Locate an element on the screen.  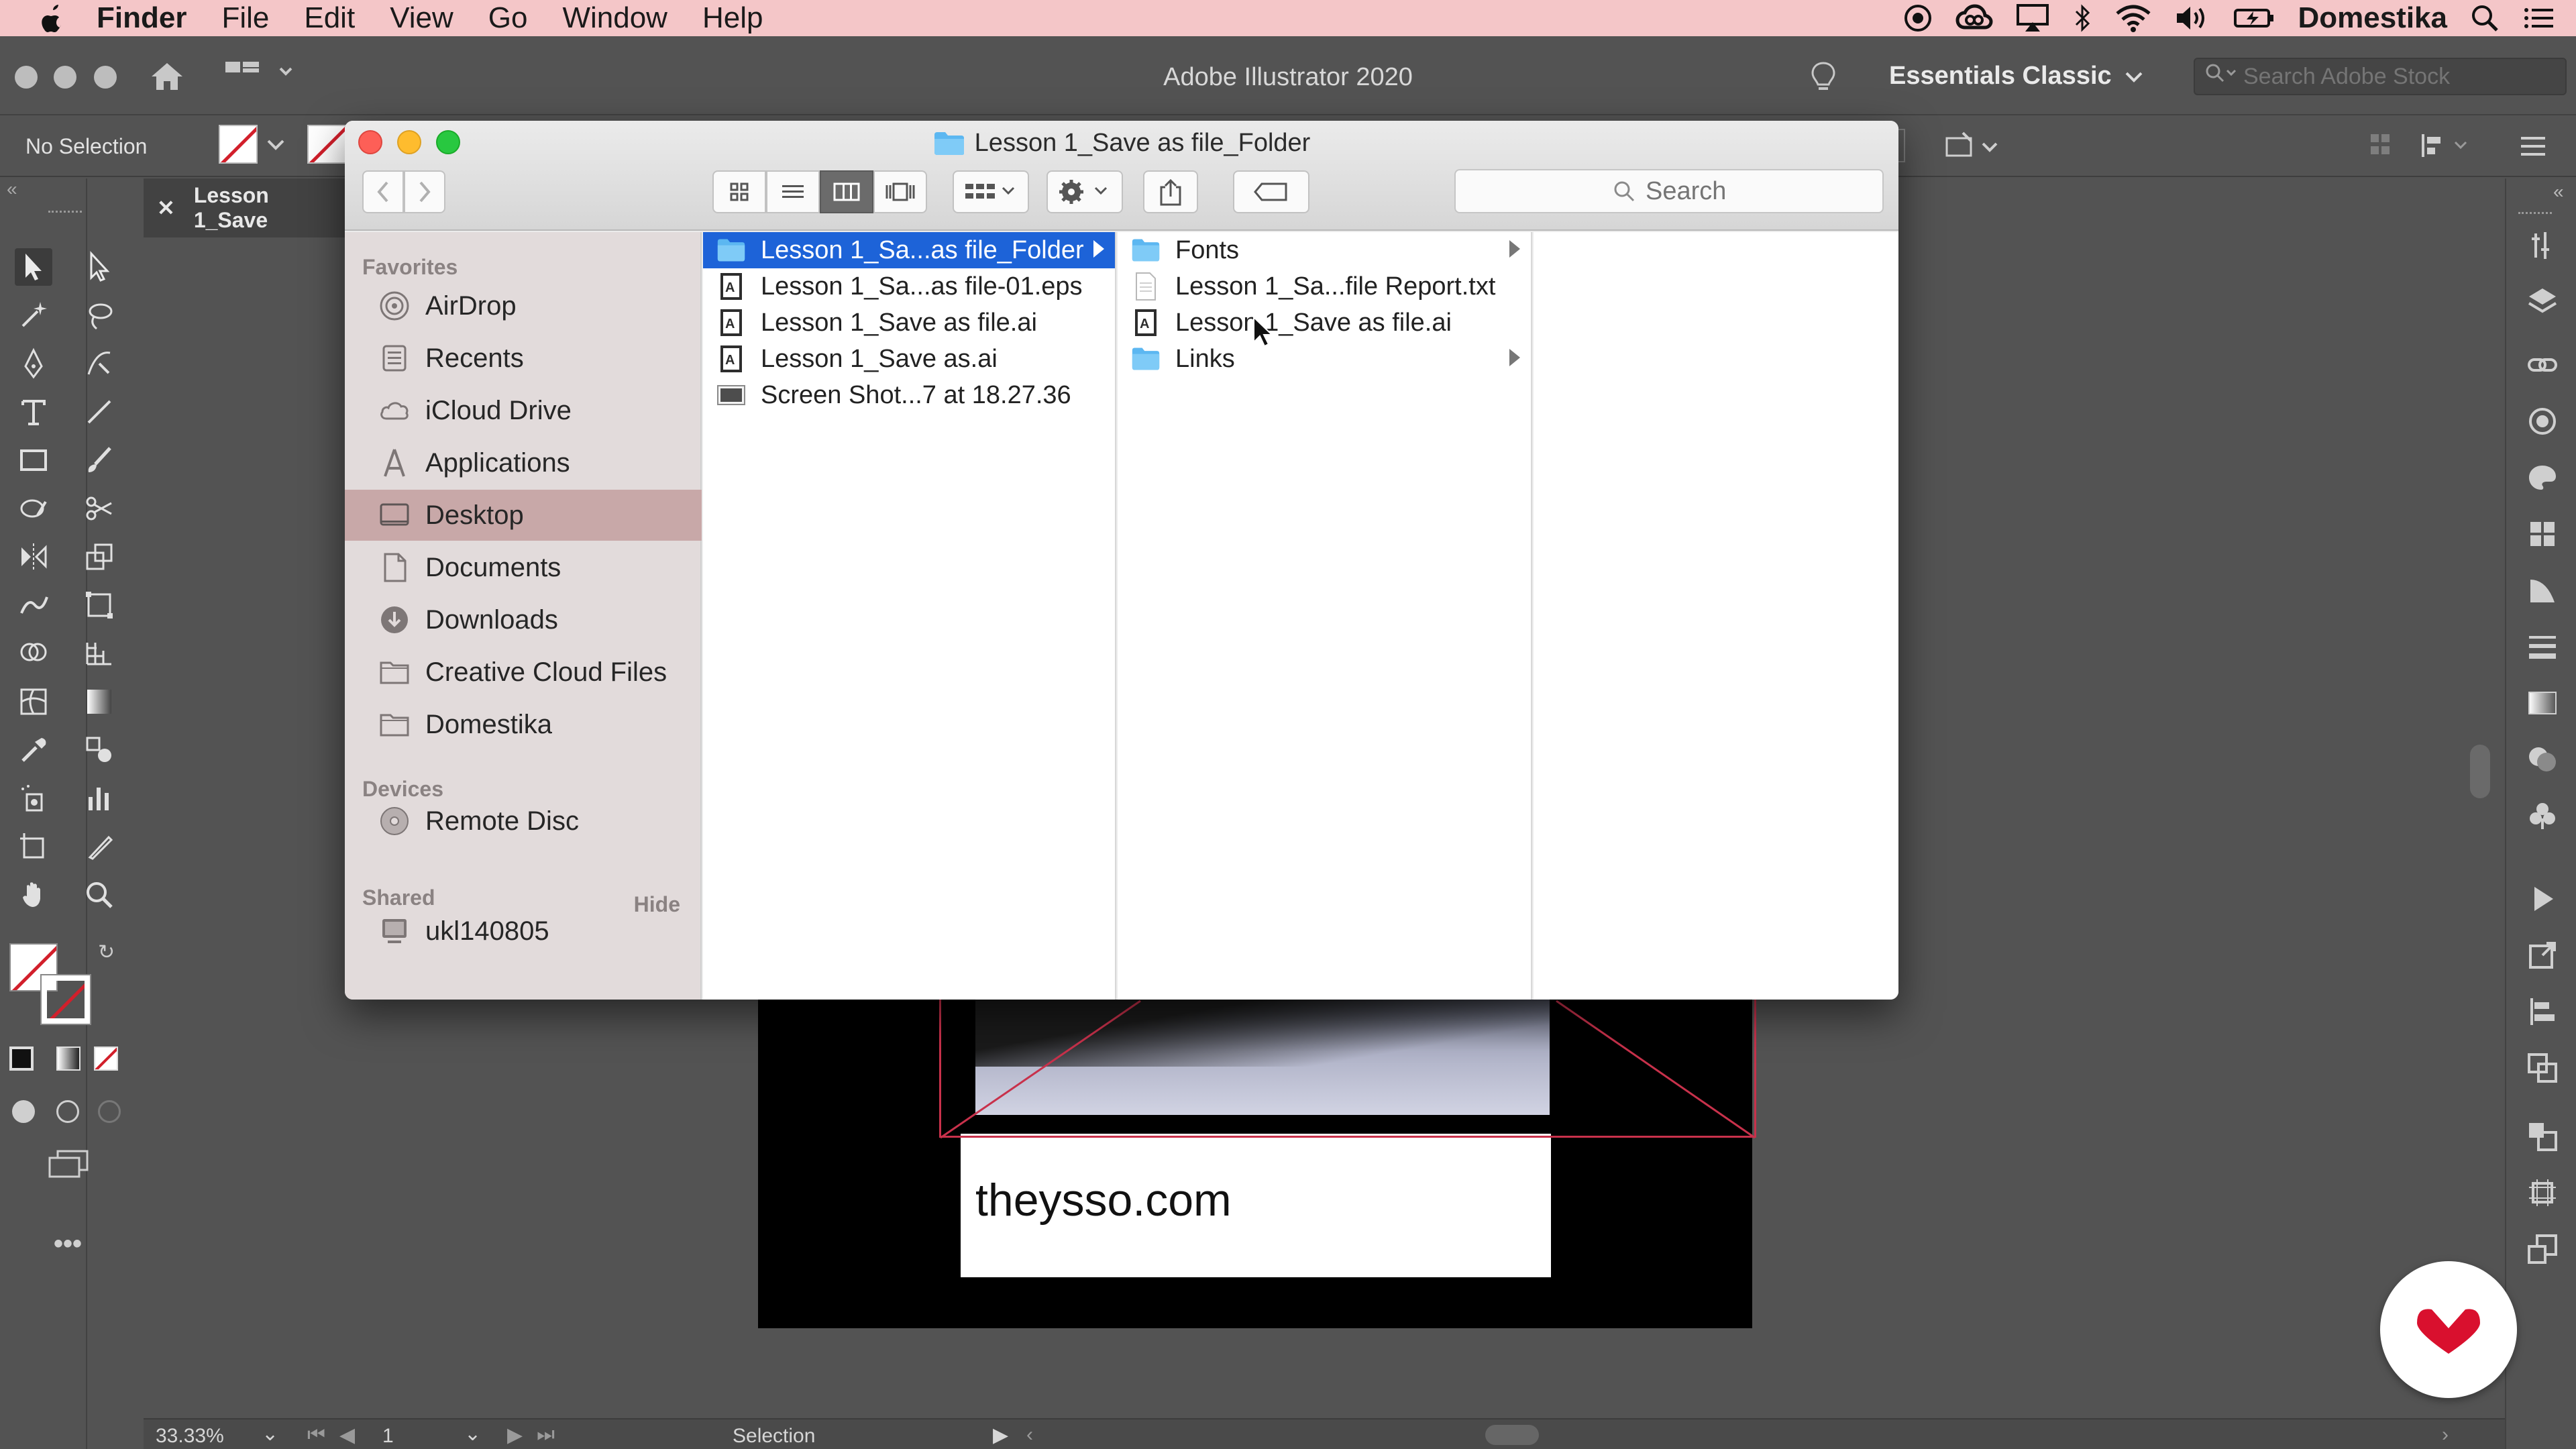
align-panel-icon is located at coordinates (2542, 1011).